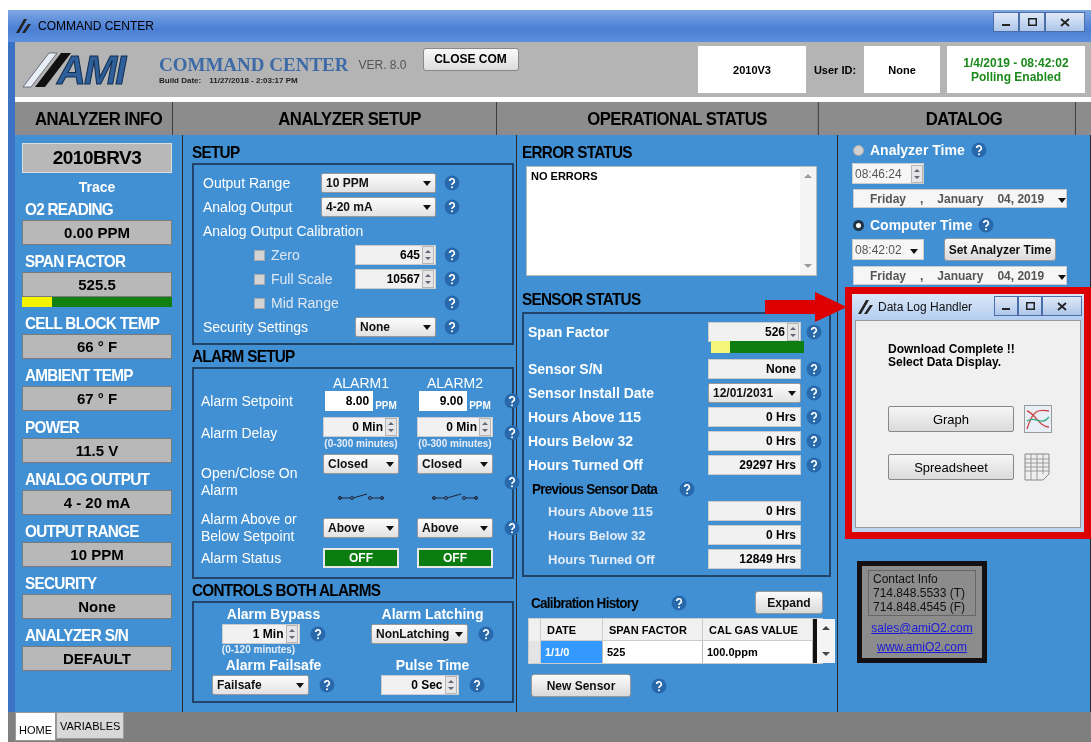  I want to click on app-icon, so click(23, 26).